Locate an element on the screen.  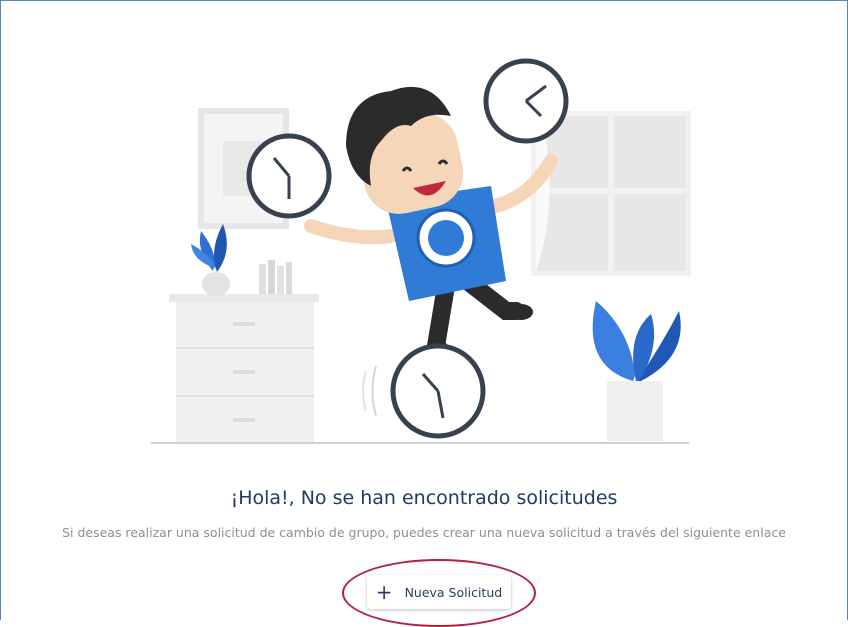
small-plant is located at coordinates (210, 260).